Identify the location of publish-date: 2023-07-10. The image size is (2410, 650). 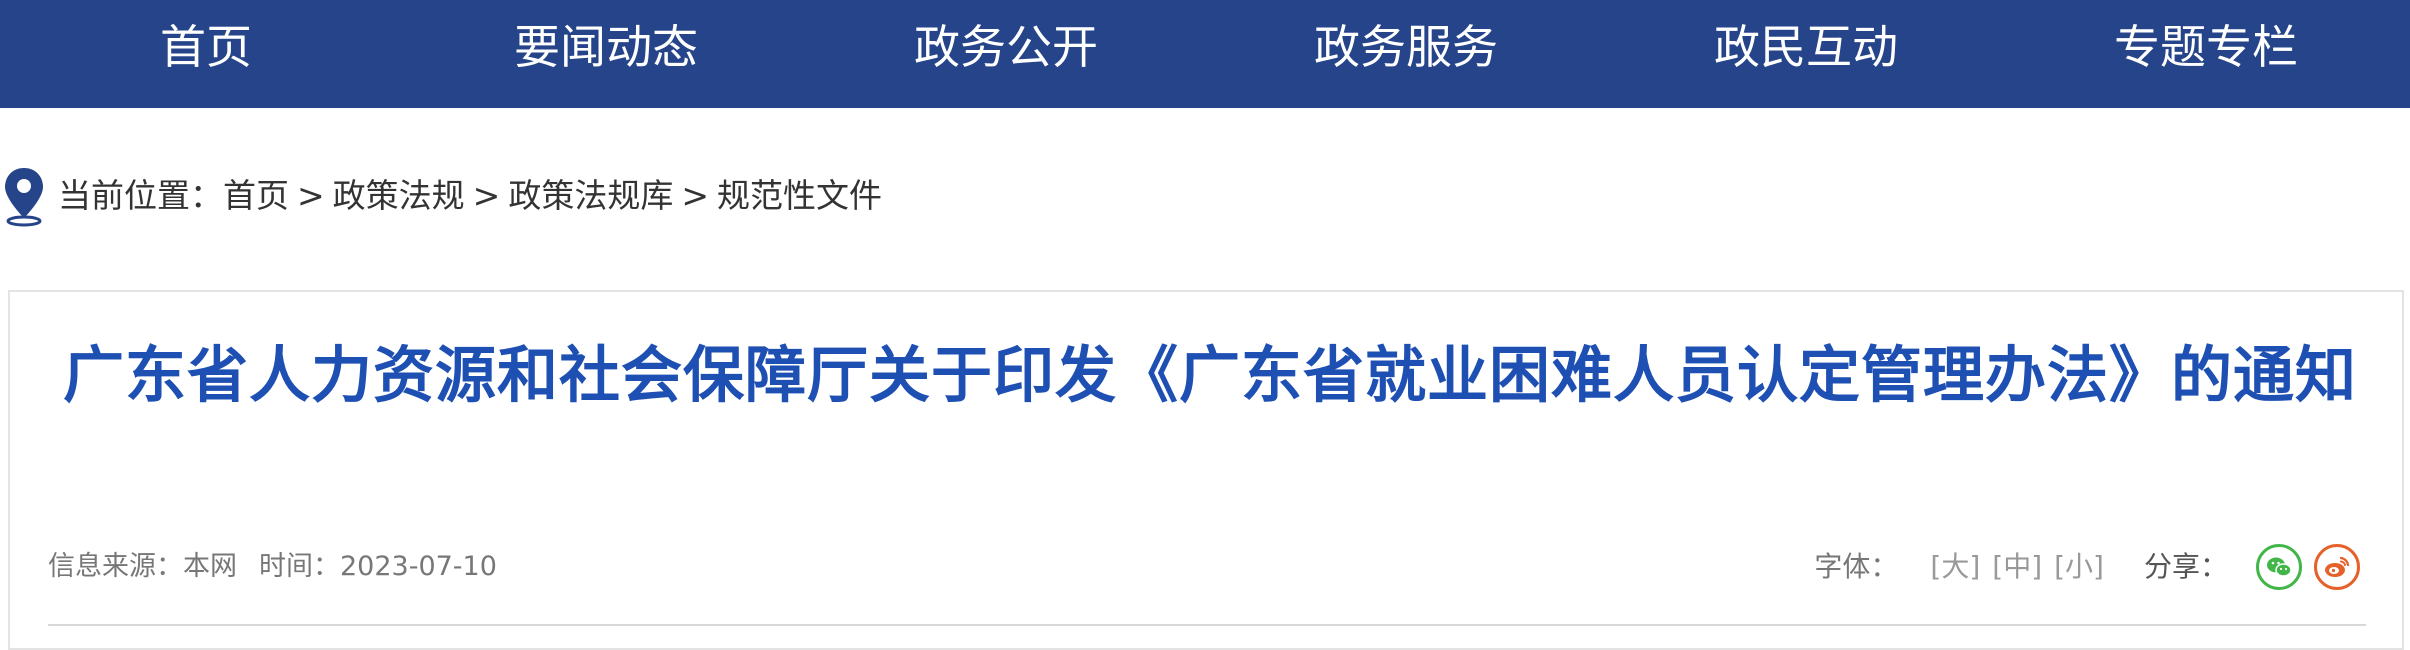
(418, 566).